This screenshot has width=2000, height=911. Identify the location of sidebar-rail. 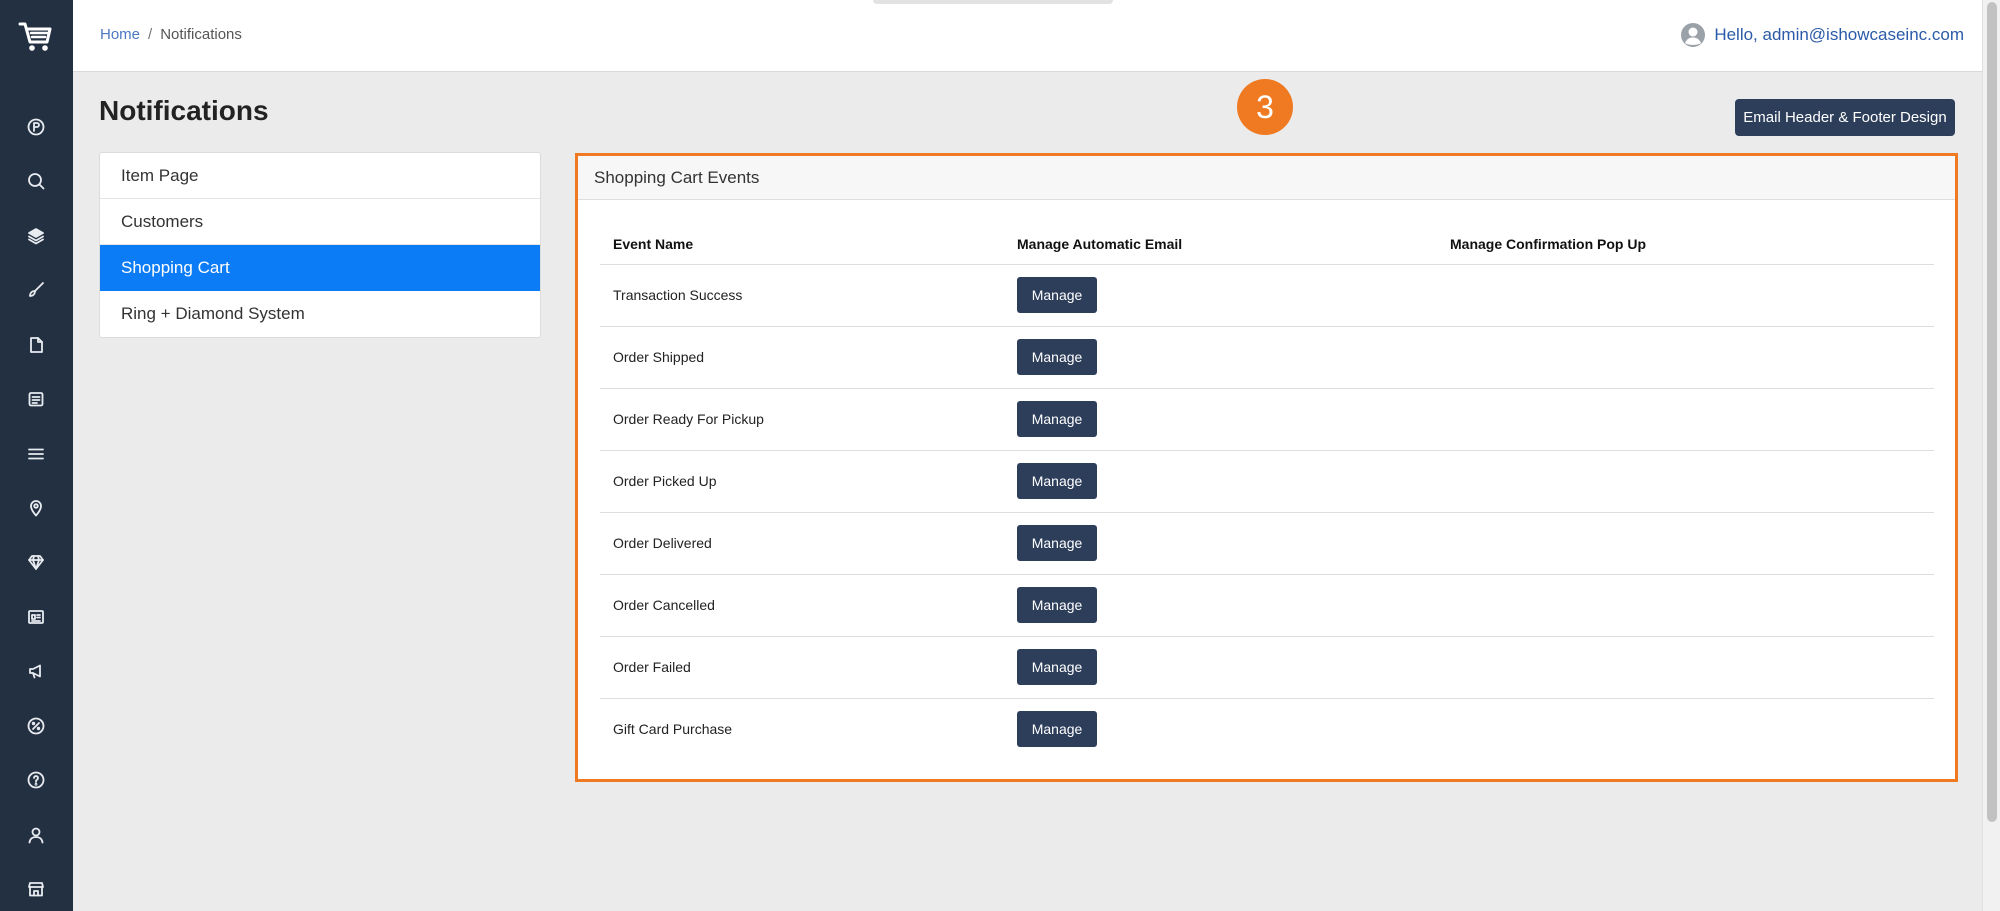
(36, 455).